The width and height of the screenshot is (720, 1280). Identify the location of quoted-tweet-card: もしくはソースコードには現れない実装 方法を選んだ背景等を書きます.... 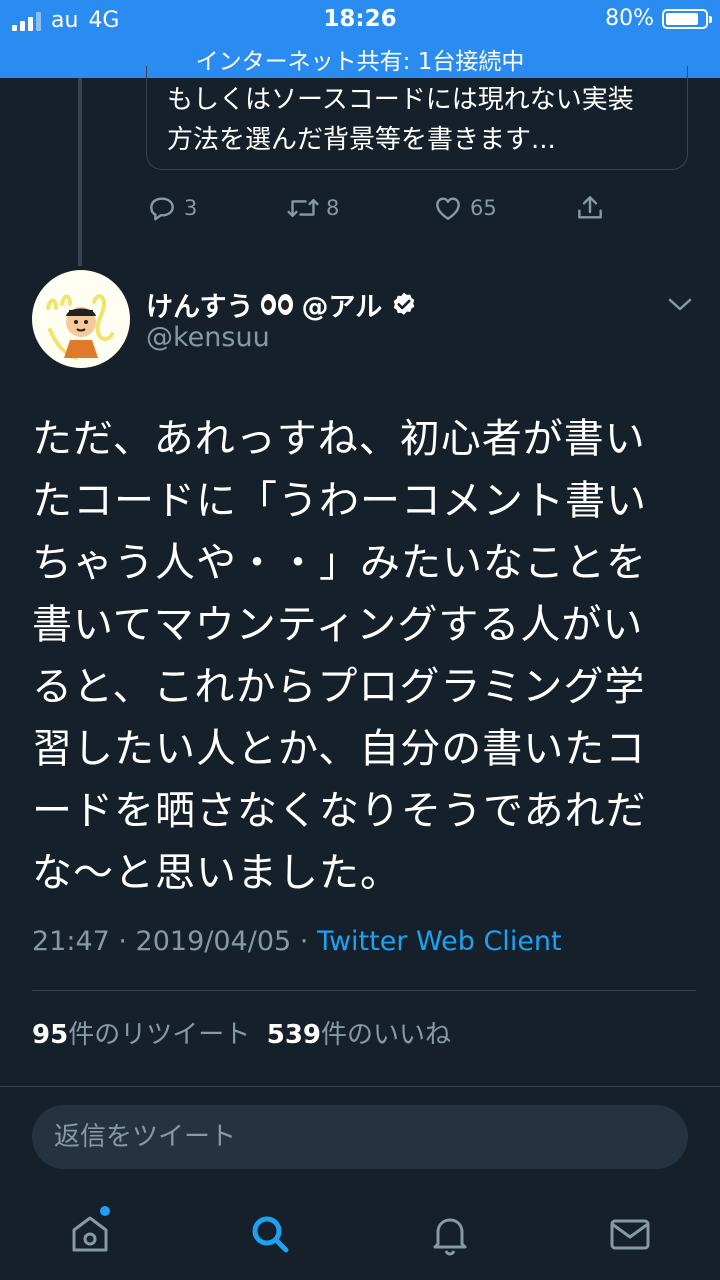
(417, 118).